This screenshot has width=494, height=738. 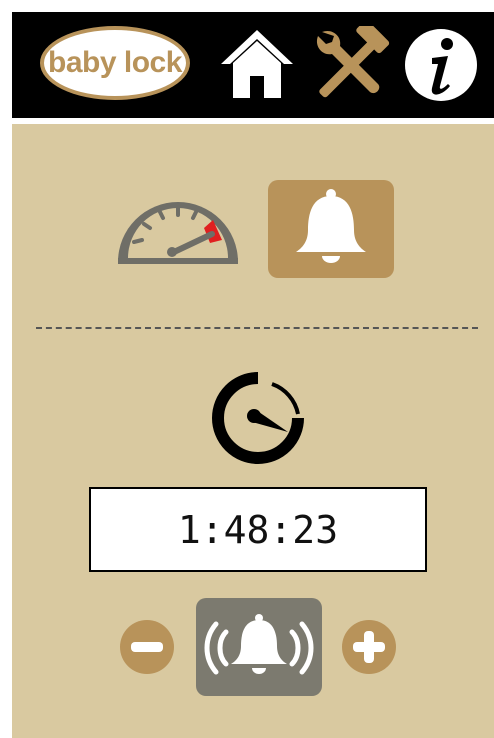 I want to click on decrease-button, so click(x=147, y=647).